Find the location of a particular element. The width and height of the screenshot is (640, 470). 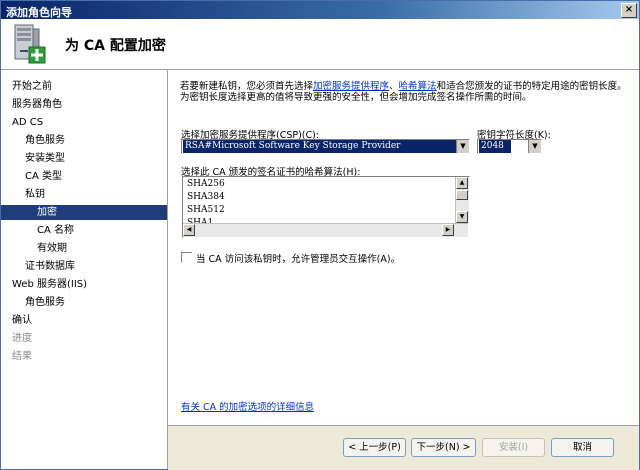

window-title: 添加角色向导 is located at coordinates (39, 12).